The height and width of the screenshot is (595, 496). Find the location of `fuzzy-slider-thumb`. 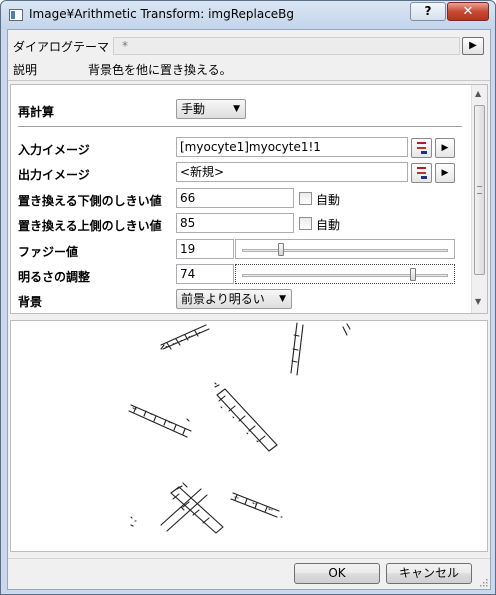

fuzzy-slider-thumb is located at coordinates (281, 249).